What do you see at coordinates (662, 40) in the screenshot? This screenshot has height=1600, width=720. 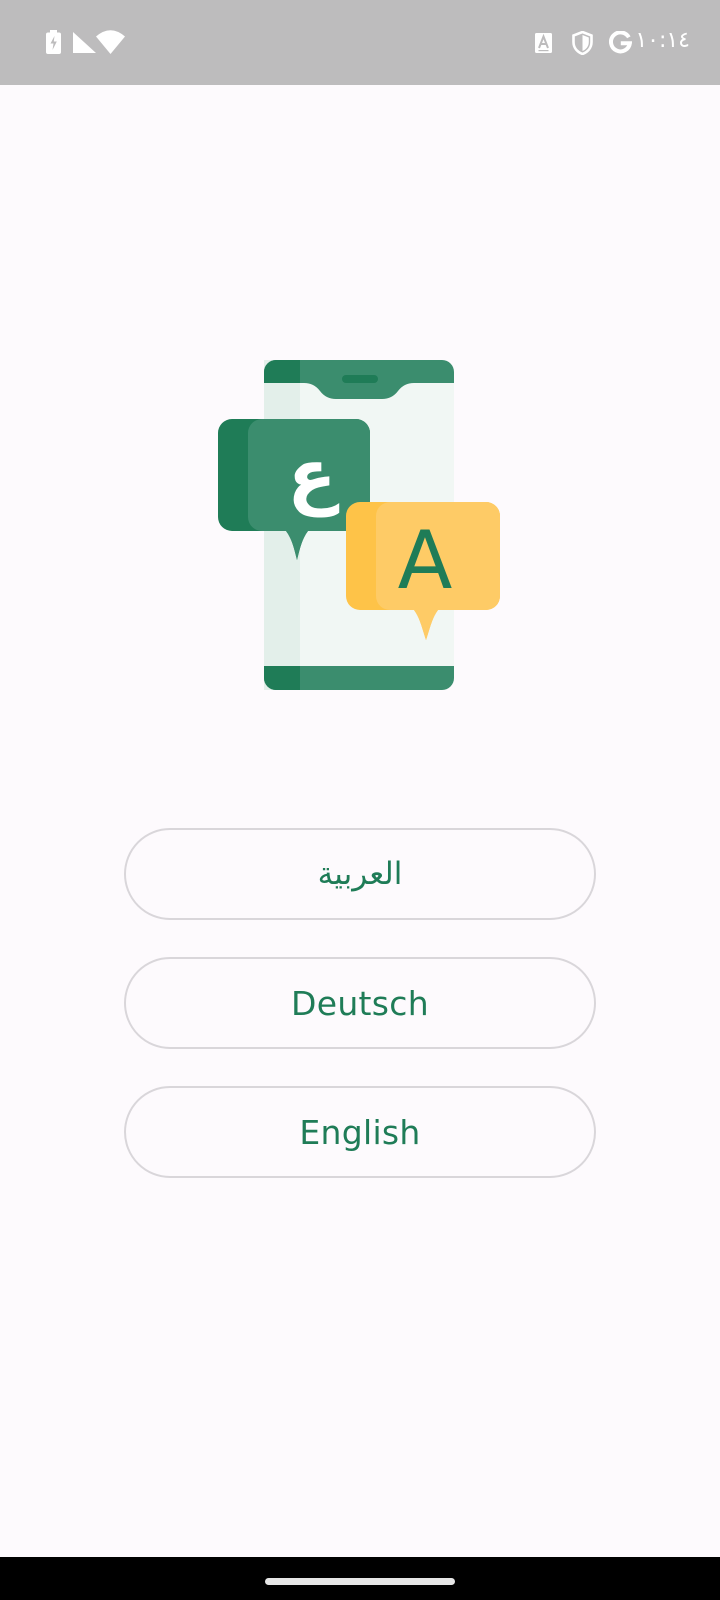 I see `status-time: ١٠:١٤` at bounding box center [662, 40].